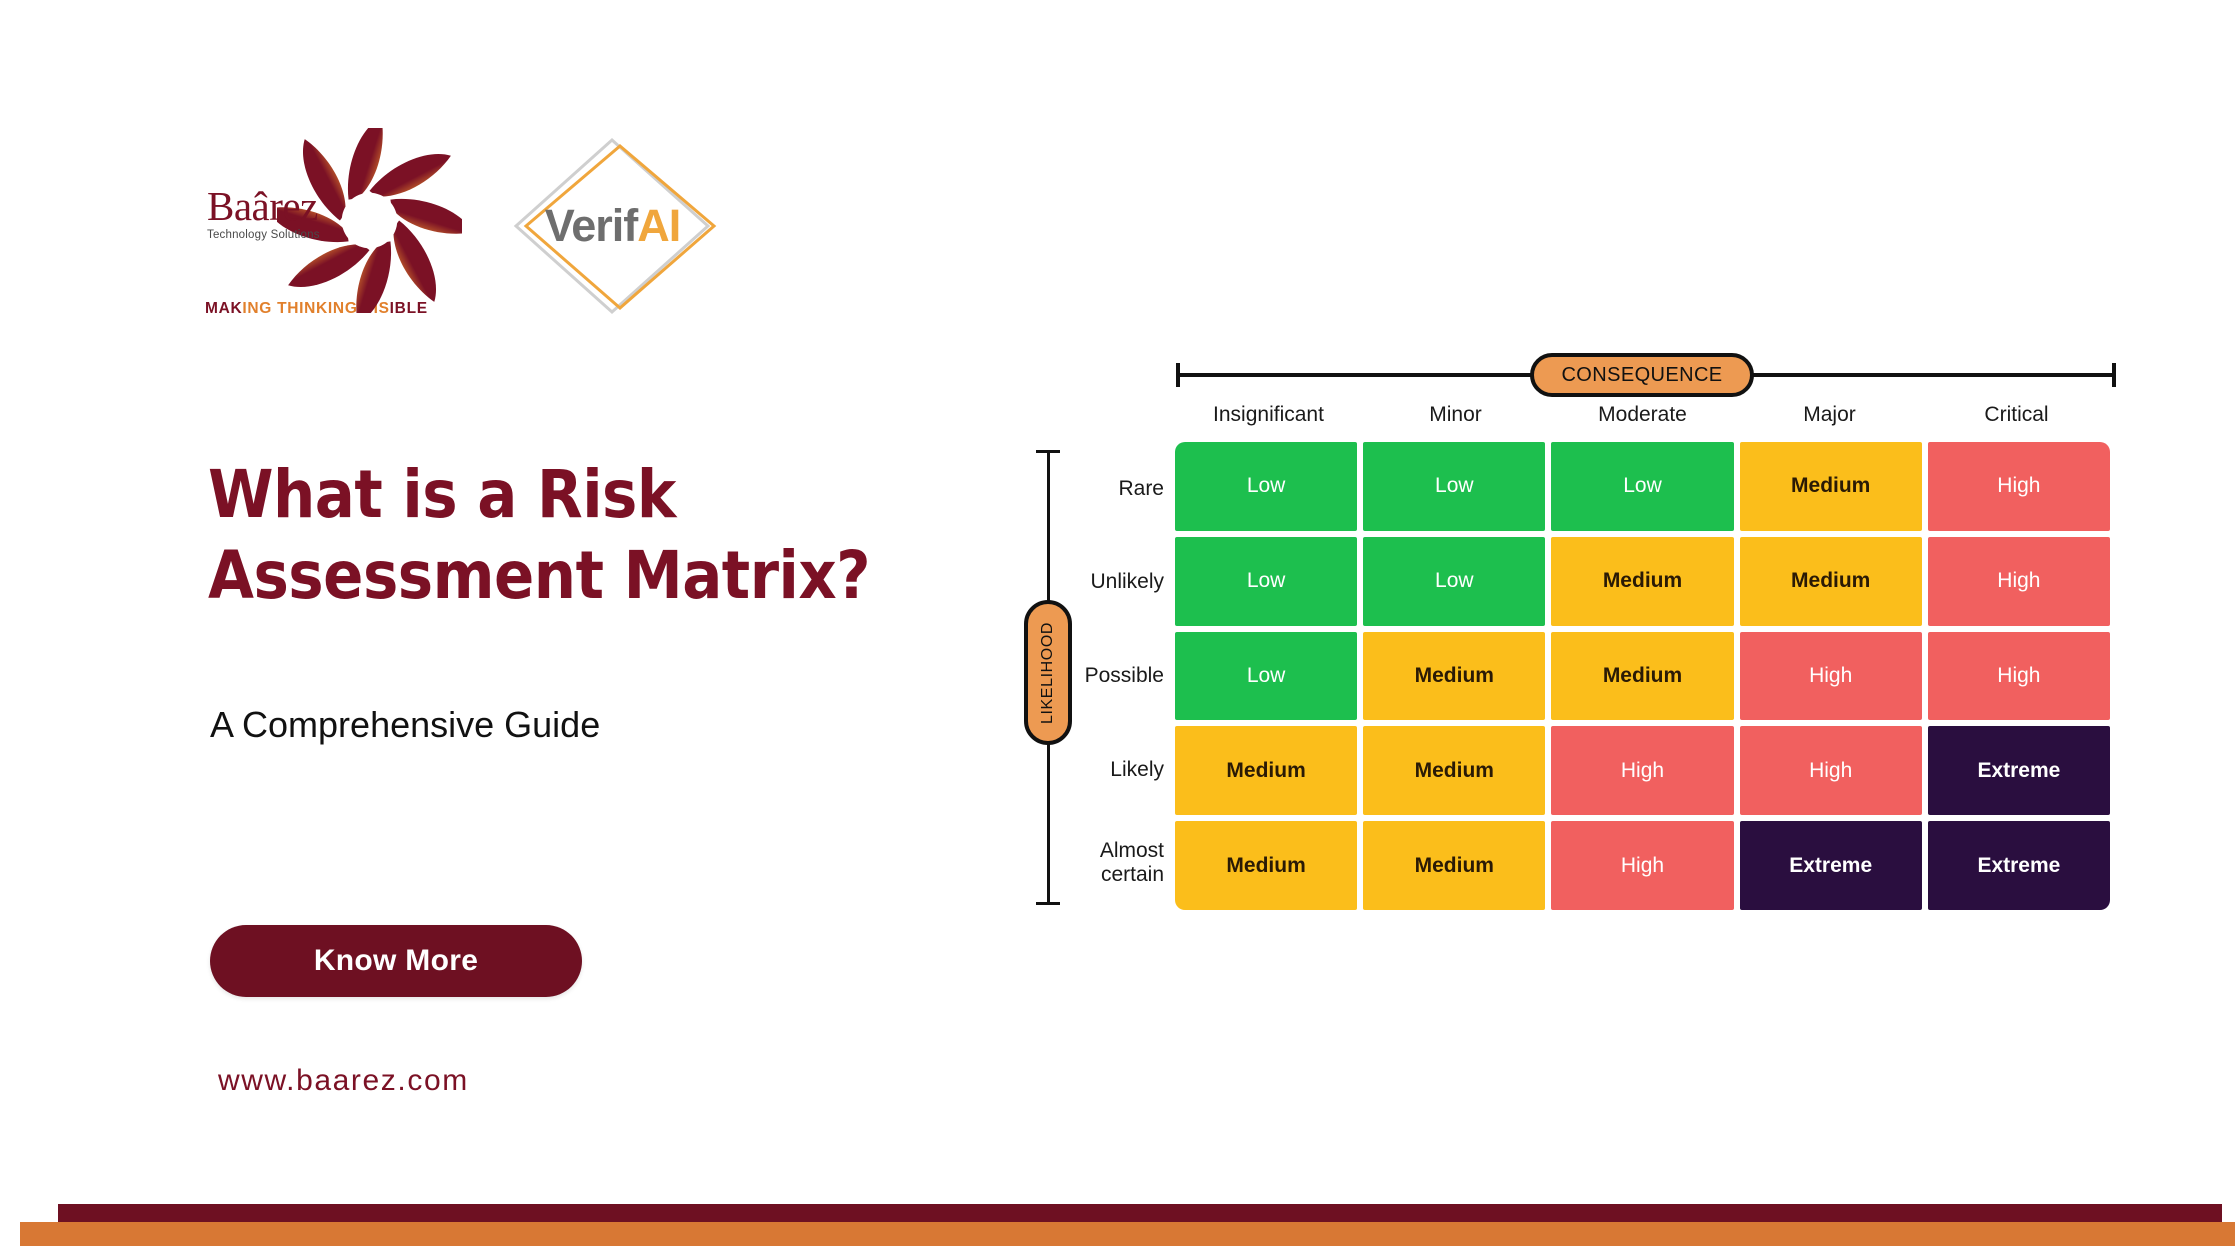 This screenshot has height=1260, width=2240. What do you see at coordinates (1454, 581) in the screenshot?
I see `matrix-cell-unlikely-minor: Low` at bounding box center [1454, 581].